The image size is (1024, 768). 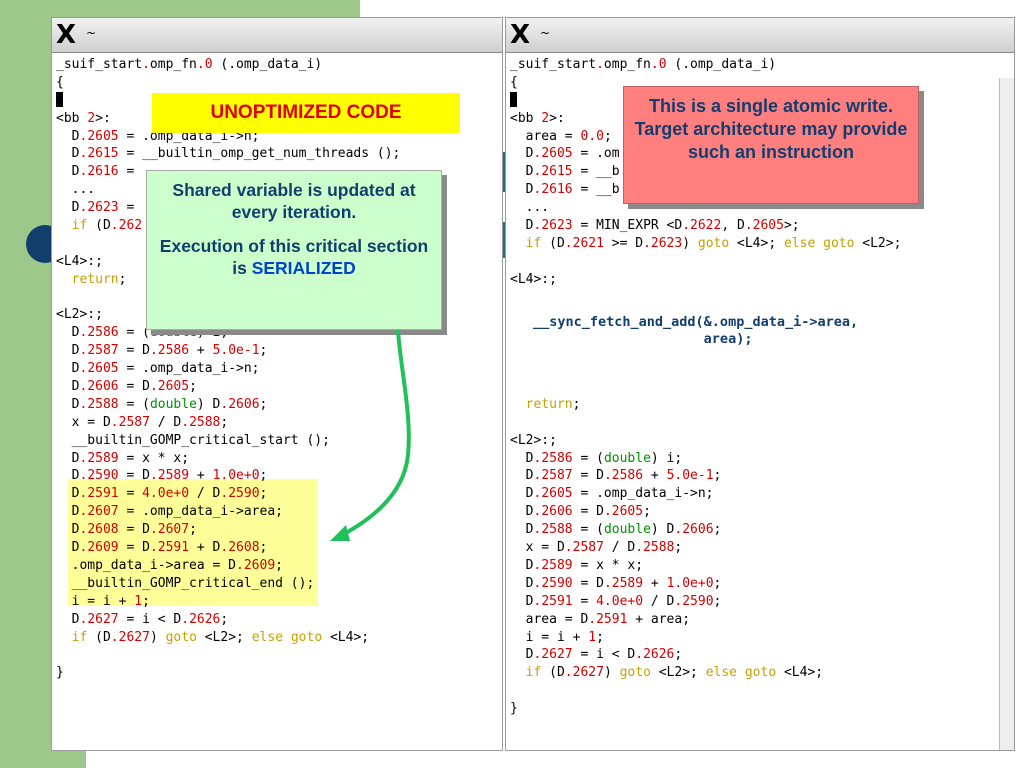 What do you see at coordinates (643, 494) in the screenshot?
I see `code-token: = .omp_data_i->n;` at bounding box center [643, 494].